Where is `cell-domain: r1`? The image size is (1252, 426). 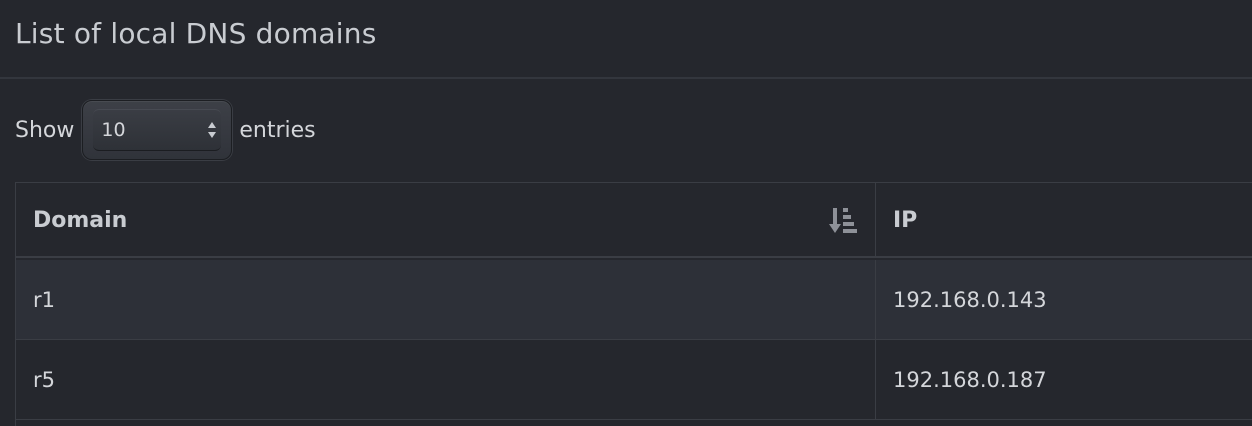
cell-domain: r1 is located at coordinates (446, 300).